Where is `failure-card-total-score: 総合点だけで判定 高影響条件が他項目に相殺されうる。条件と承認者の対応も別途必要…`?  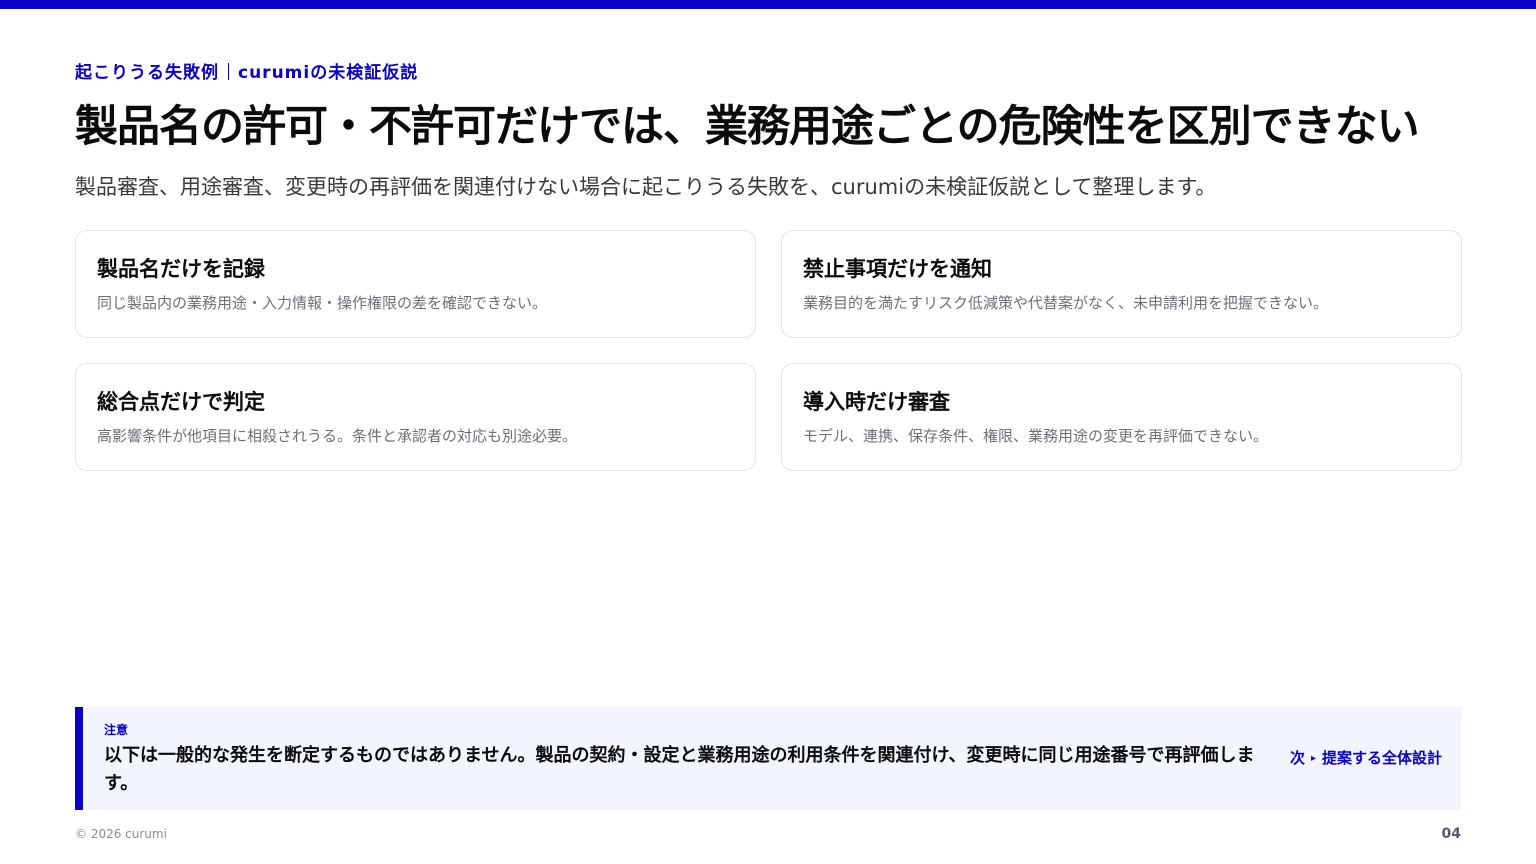 failure-card-total-score: 総合点だけで判定 高影響条件が他項目に相殺されうる。条件と承認者の対応も別途必要… is located at coordinates (415, 417).